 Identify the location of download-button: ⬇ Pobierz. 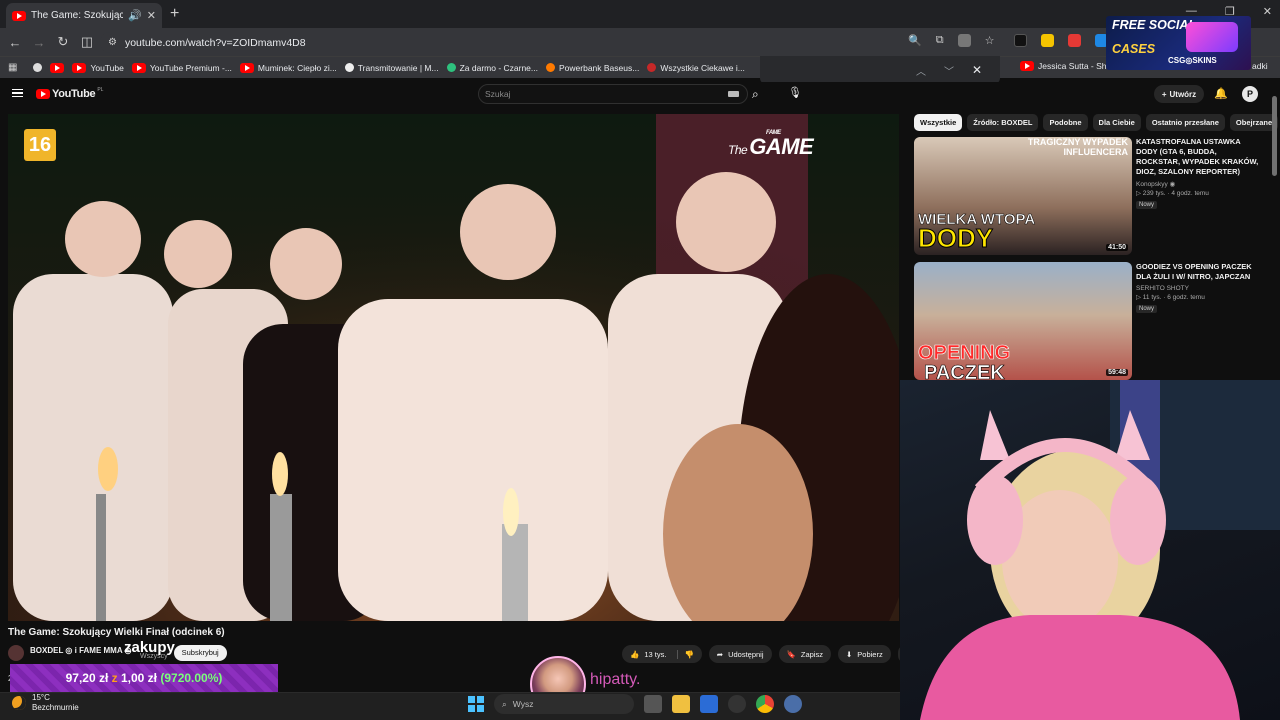
(864, 654).